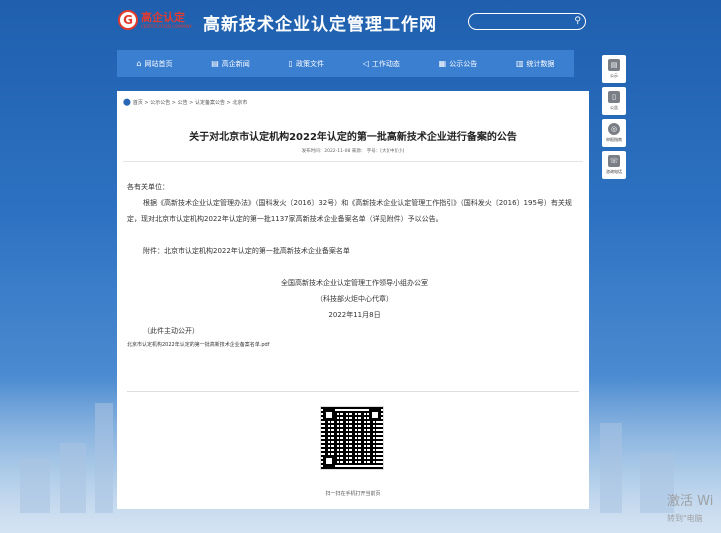  Describe the element at coordinates (685, 518) in the screenshot. I see `activation-watermark-sub: 转到"电脑` at that location.